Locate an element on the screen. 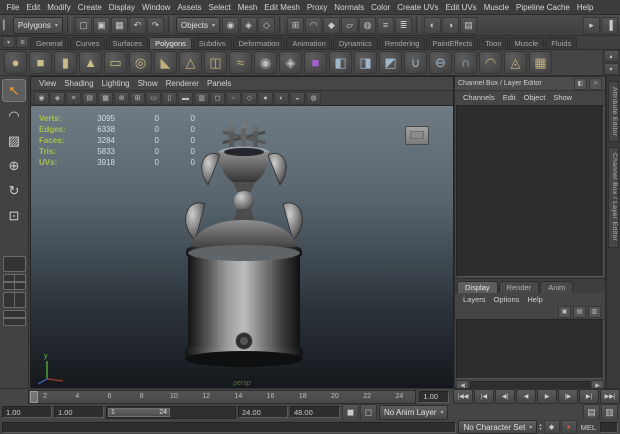  select-camera-icon: ◉ is located at coordinates (41, 98).